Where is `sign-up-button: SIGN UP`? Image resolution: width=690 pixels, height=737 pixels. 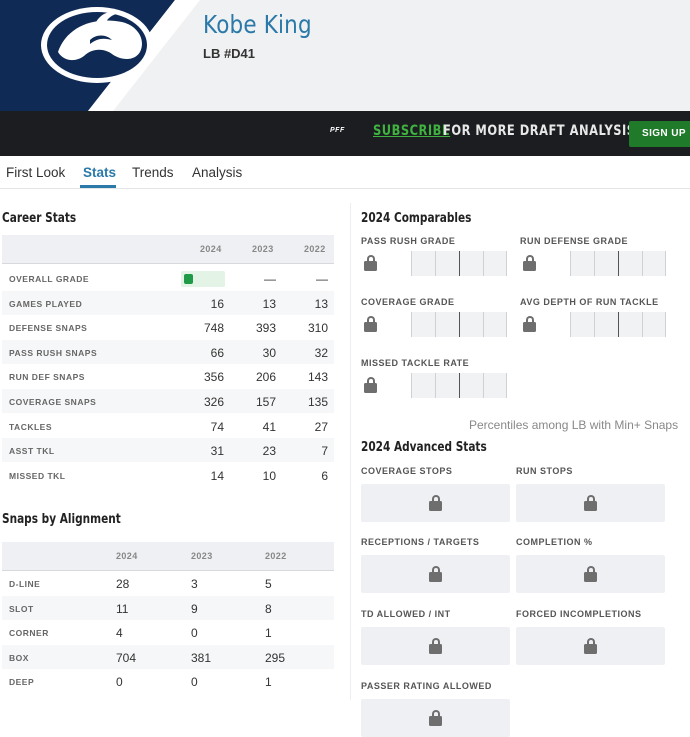 sign-up-button: SIGN UP is located at coordinates (659, 134).